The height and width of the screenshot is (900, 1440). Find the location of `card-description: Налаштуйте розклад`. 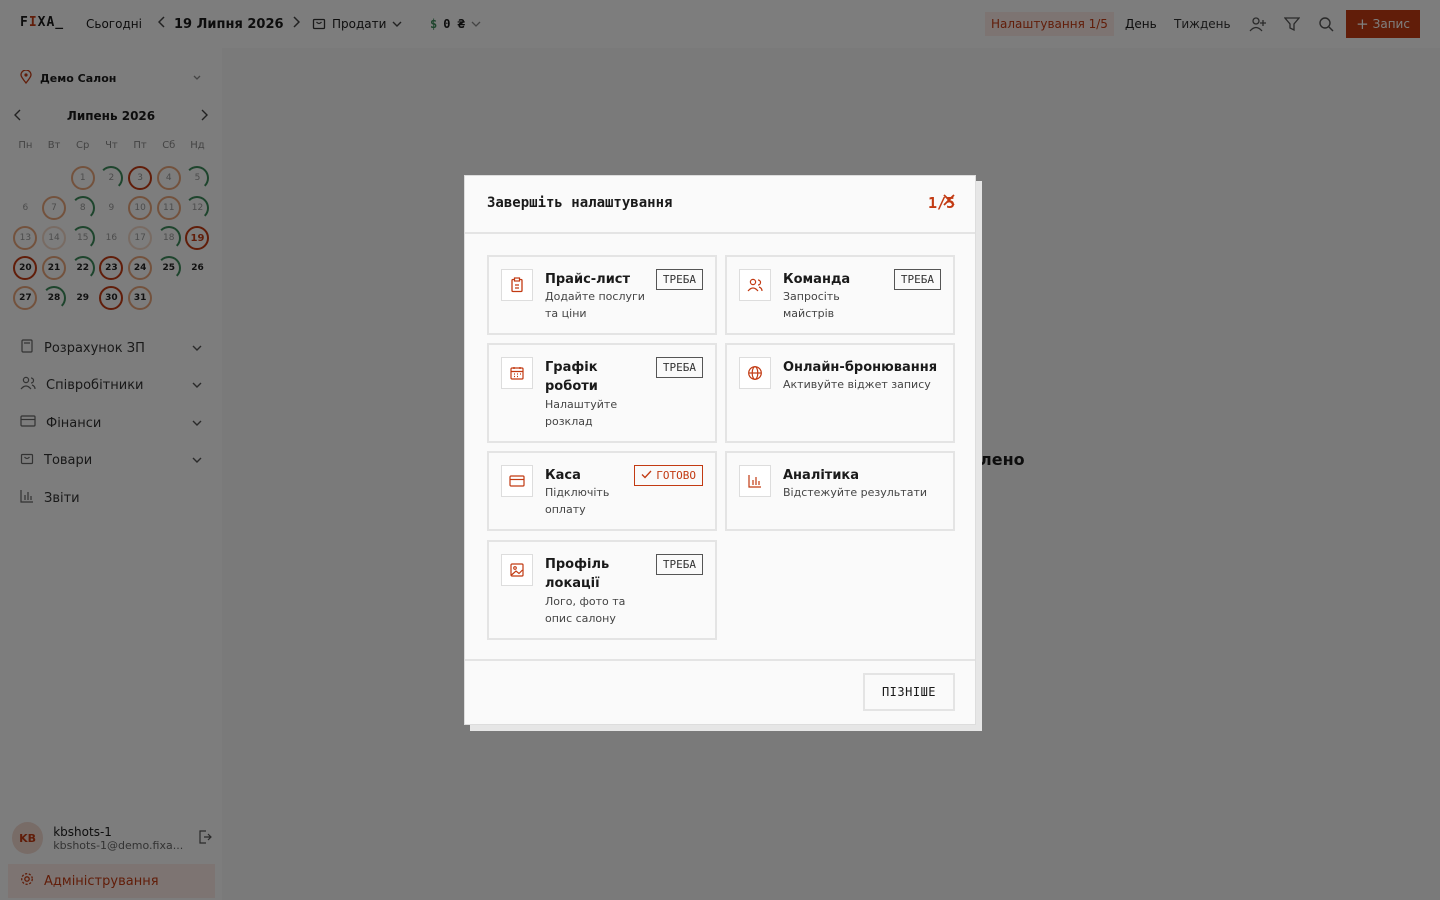

card-description: Налаштуйте розклад is located at coordinates (581, 413).